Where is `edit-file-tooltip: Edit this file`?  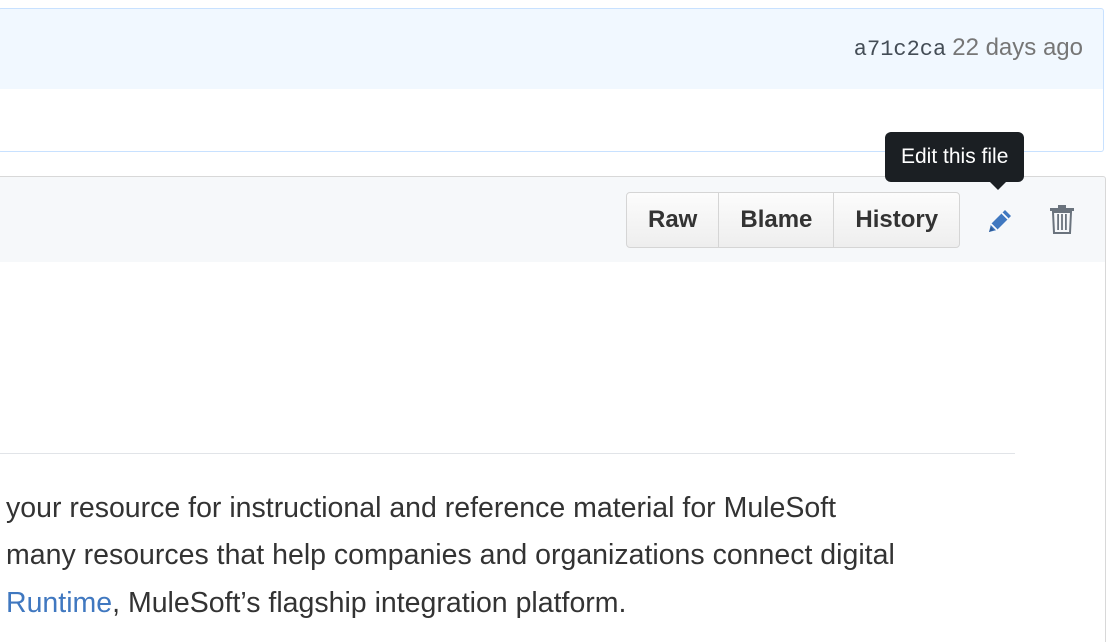
edit-file-tooltip: Edit this file is located at coordinates (955, 157).